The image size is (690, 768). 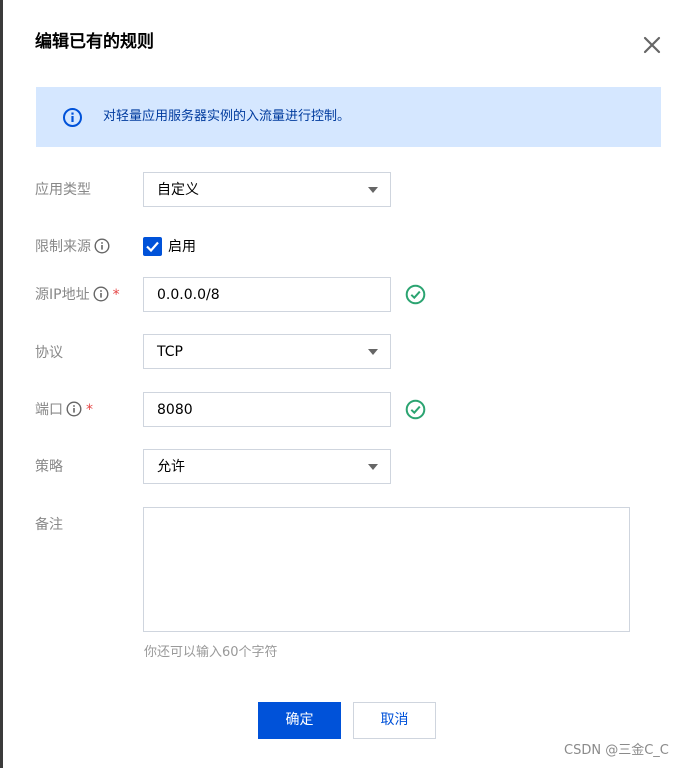 I want to click on remark-char-hint: 你还可以输入60个字符, so click(x=211, y=652).